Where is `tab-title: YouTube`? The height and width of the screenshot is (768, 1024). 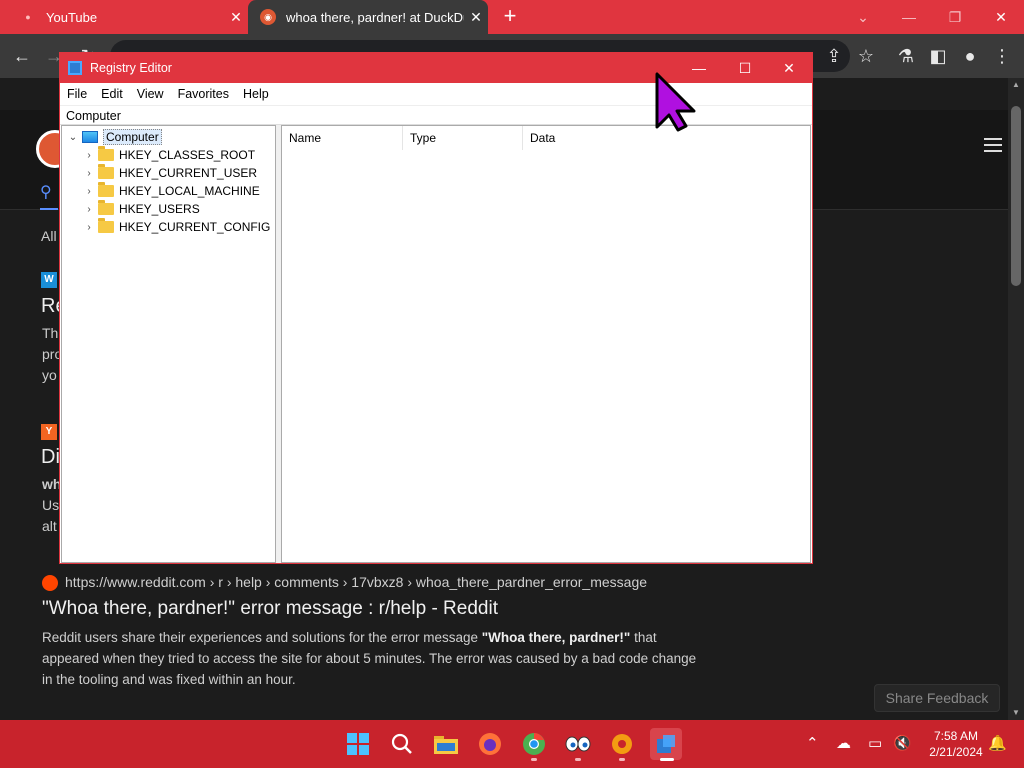 tab-title: YouTube is located at coordinates (72, 17).